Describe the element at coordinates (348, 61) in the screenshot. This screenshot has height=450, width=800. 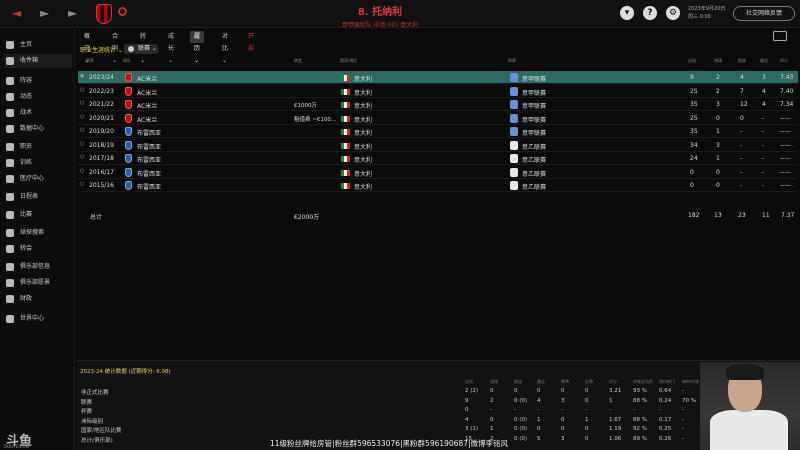
I see `col-nation: 国家/地区` at that location.